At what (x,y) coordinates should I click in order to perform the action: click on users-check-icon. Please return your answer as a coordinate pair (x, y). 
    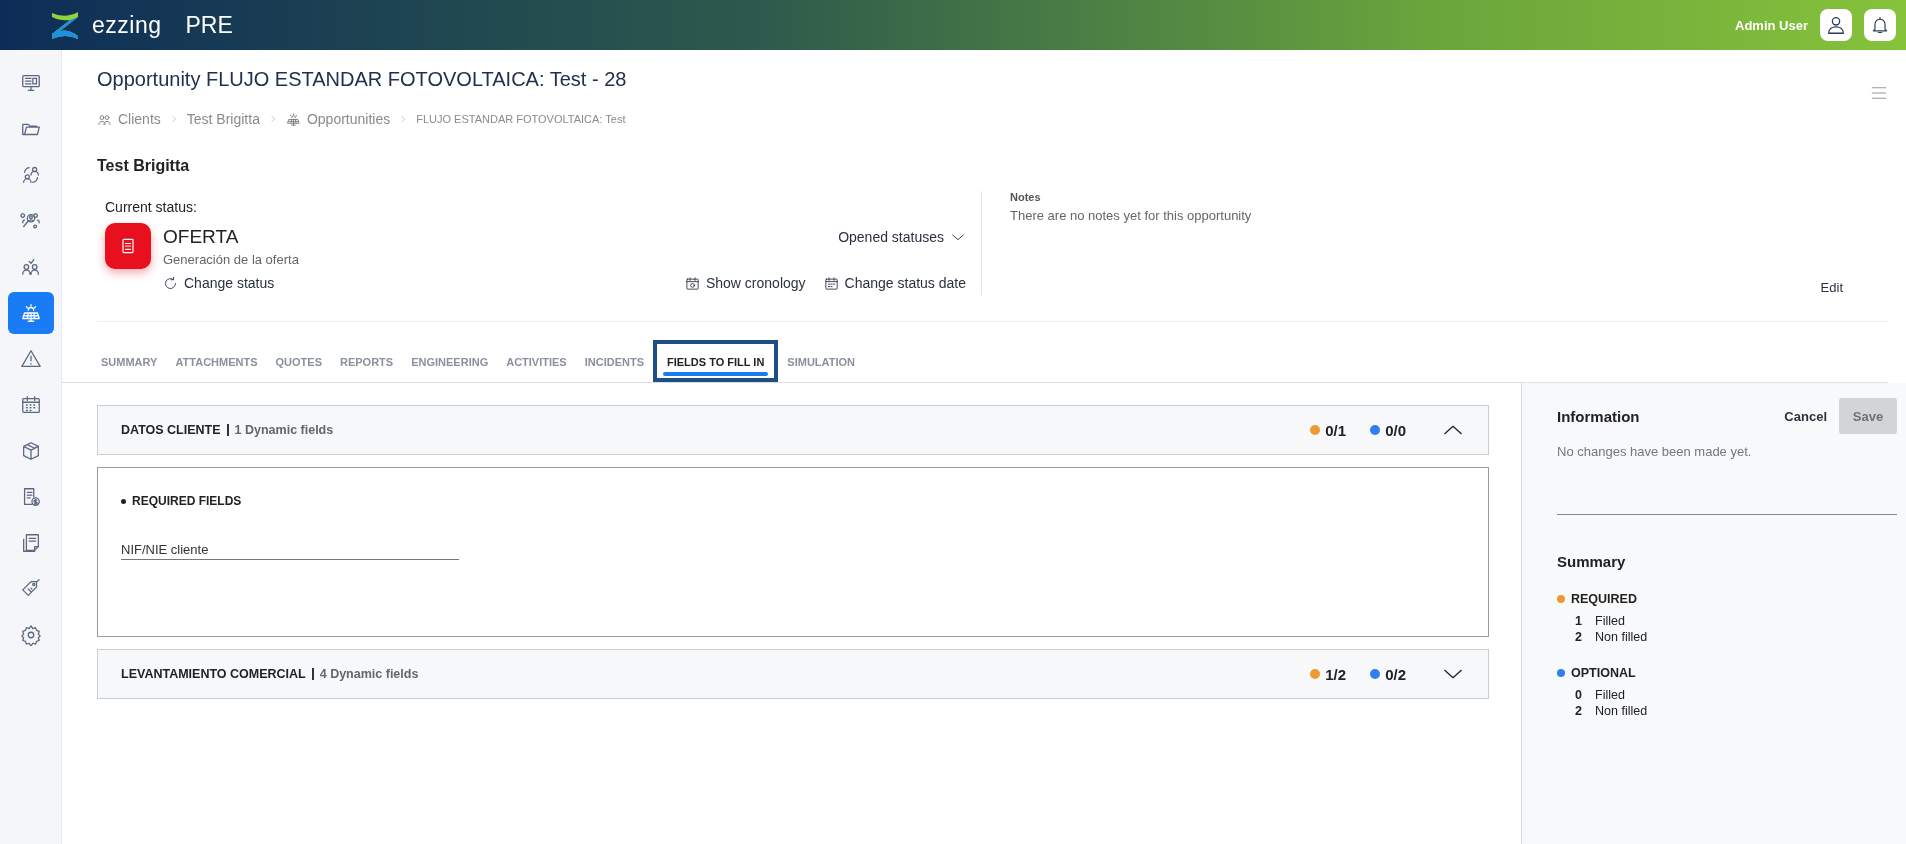
    Looking at the image, I should click on (30, 267).